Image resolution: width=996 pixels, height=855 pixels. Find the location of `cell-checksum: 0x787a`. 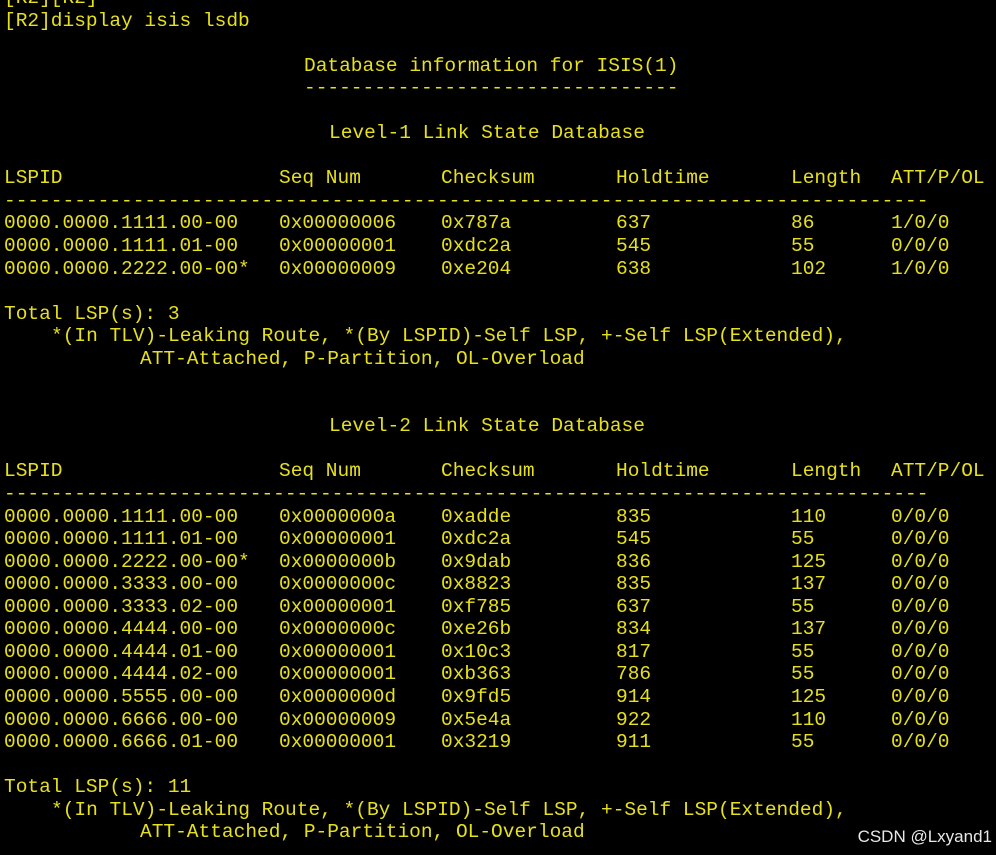

cell-checksum: 0x787a is located at coordinates (476, 223).